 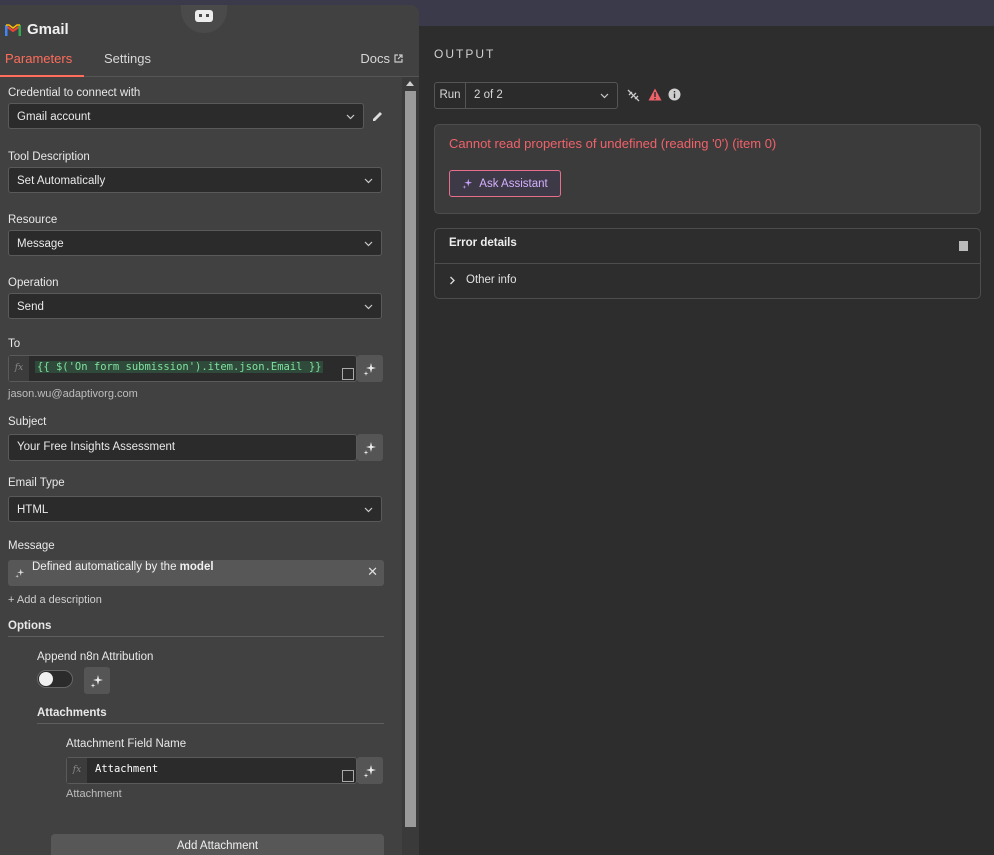 I want to click on close-icon: ✕, so click(x=372, y=572).